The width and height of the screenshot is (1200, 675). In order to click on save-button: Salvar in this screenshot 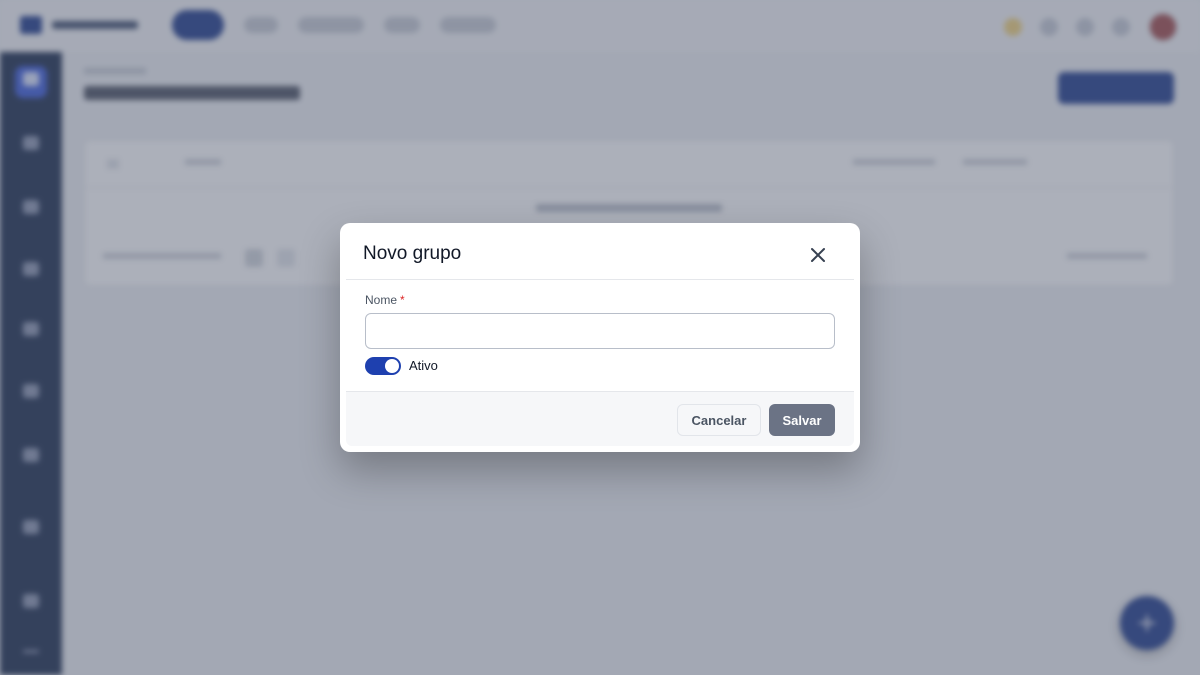, I will do `click(802, 420)`.